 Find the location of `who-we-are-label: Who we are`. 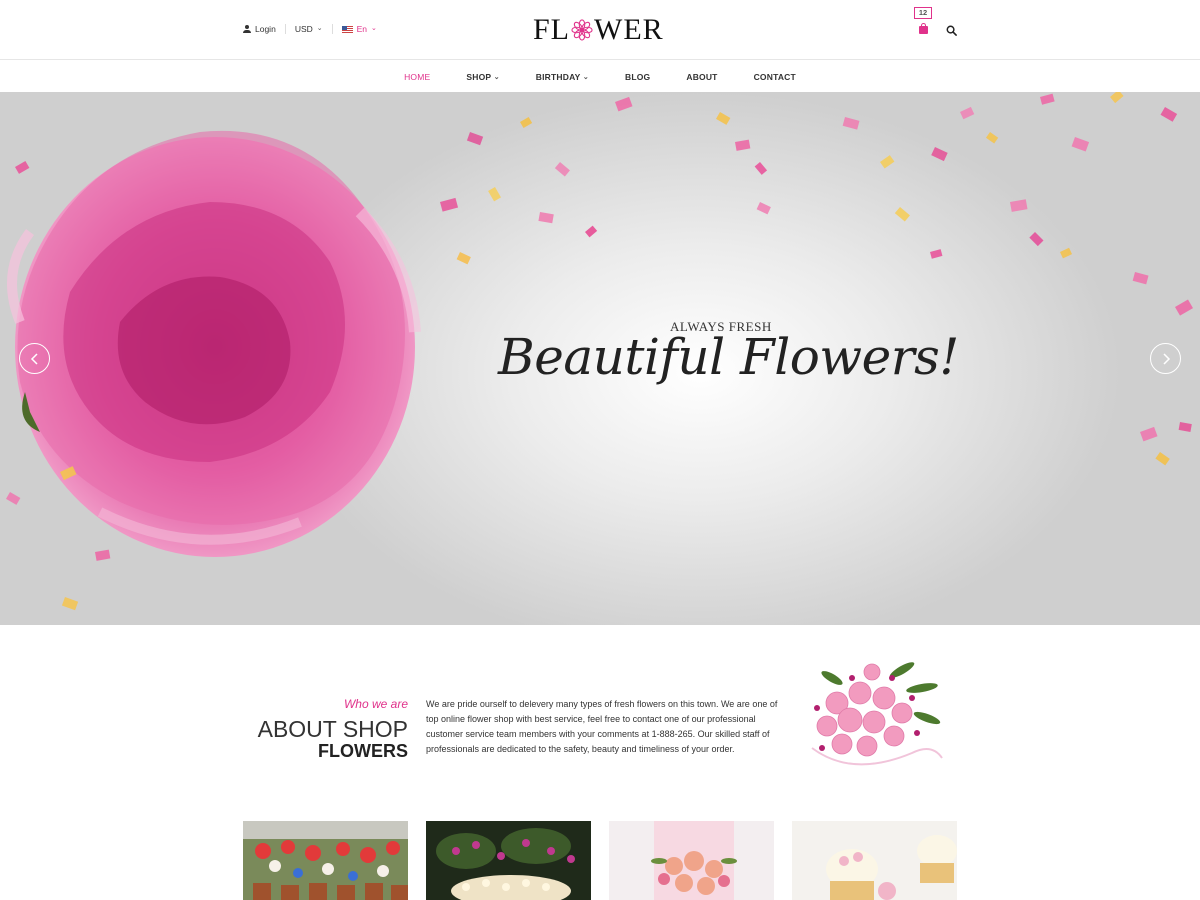

who-we-are-label: Who we are is located at coordinates (375, 704).